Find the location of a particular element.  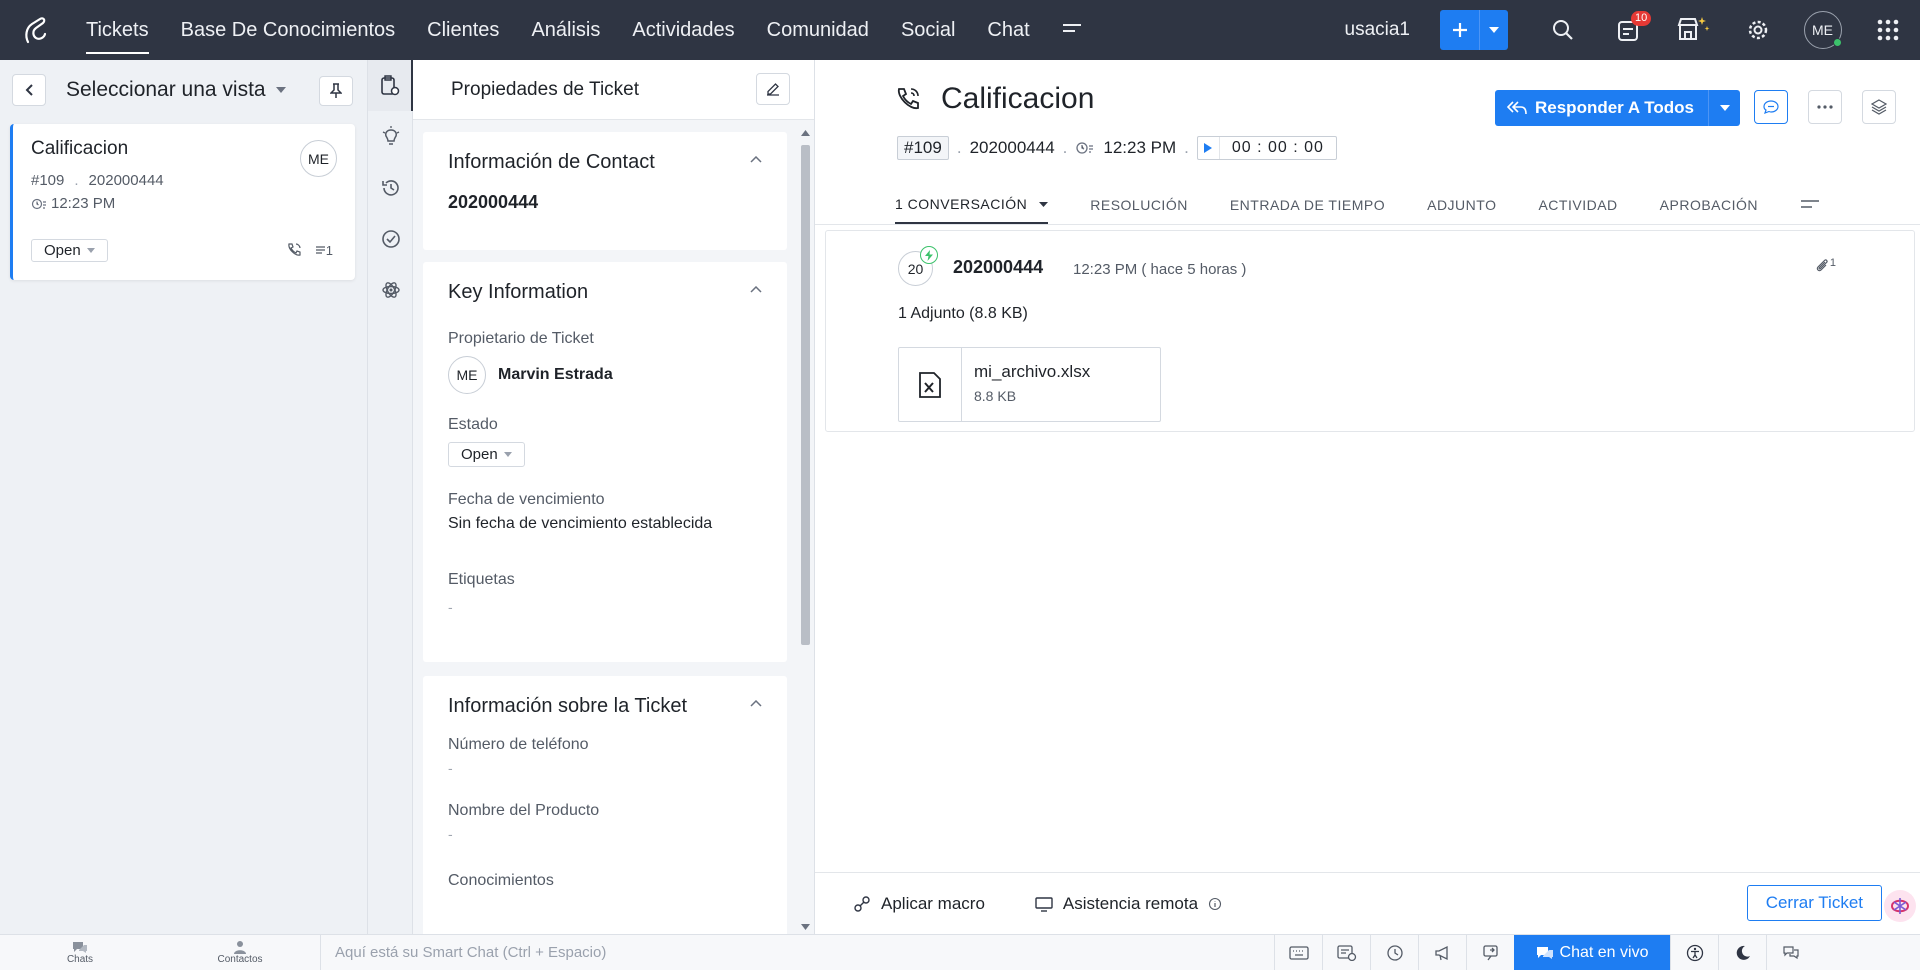

tags-value: - is located at coordinates (605, 607).